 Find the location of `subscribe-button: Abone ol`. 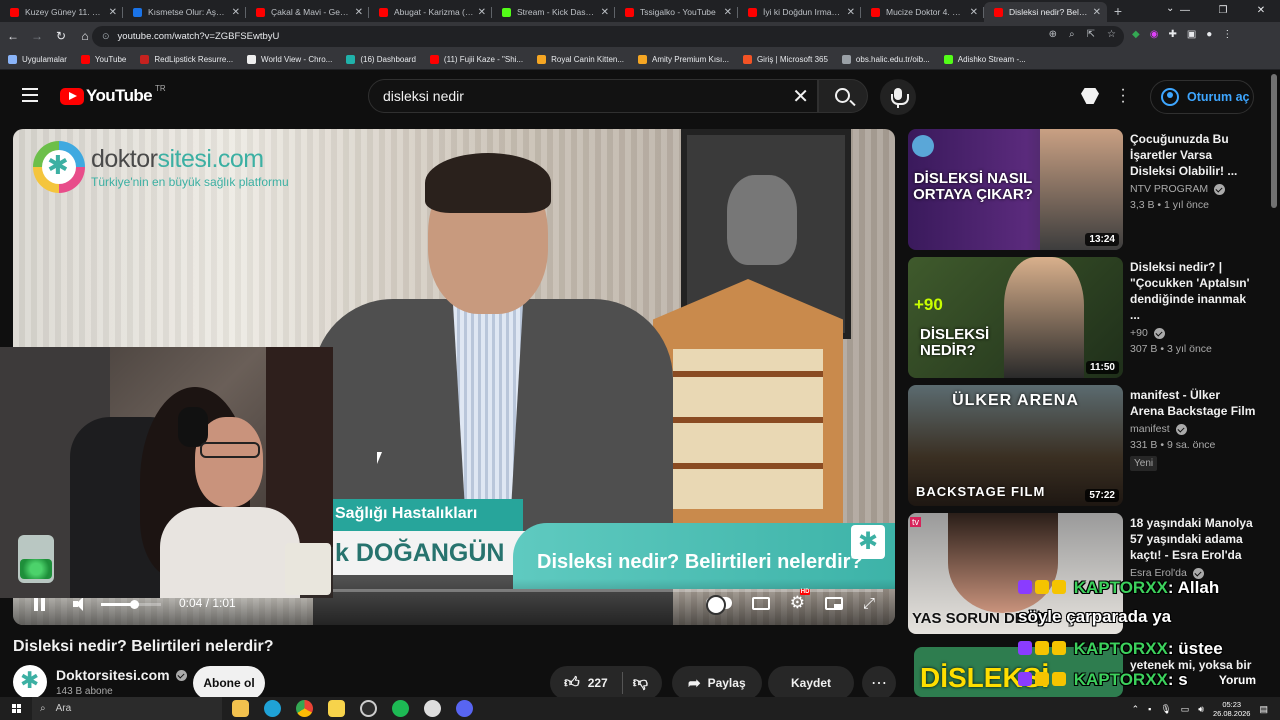

subscribe-button: Abone ol is located at coordinates (229, 683).